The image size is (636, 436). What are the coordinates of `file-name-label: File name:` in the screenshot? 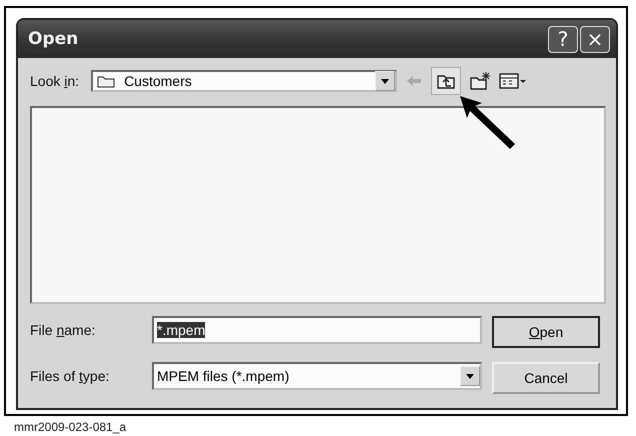 It's located at (63, 330).